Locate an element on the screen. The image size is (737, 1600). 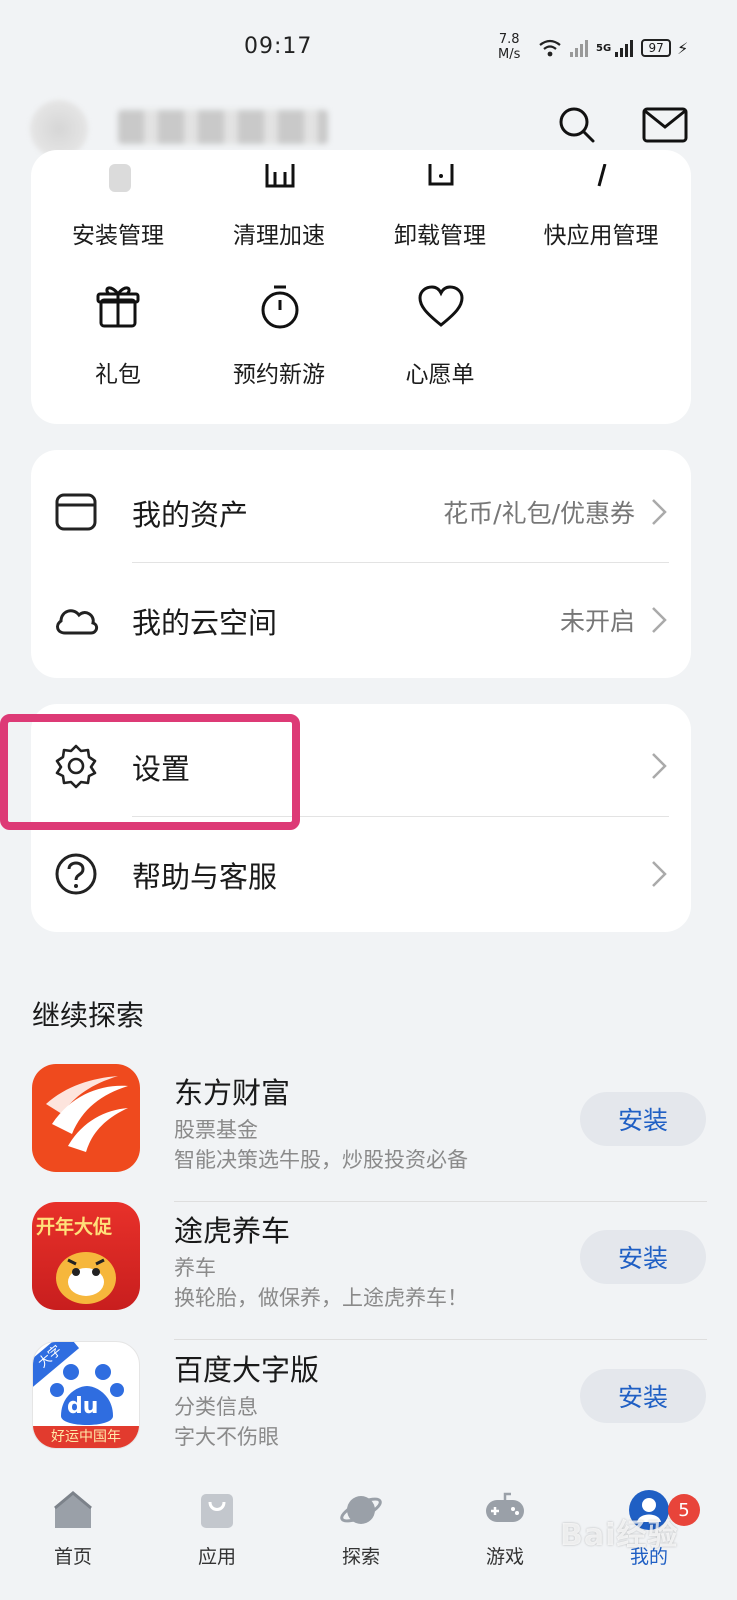
my-assets-value: 花币/礼包/优惠券 is located at coordinates (539, 513).